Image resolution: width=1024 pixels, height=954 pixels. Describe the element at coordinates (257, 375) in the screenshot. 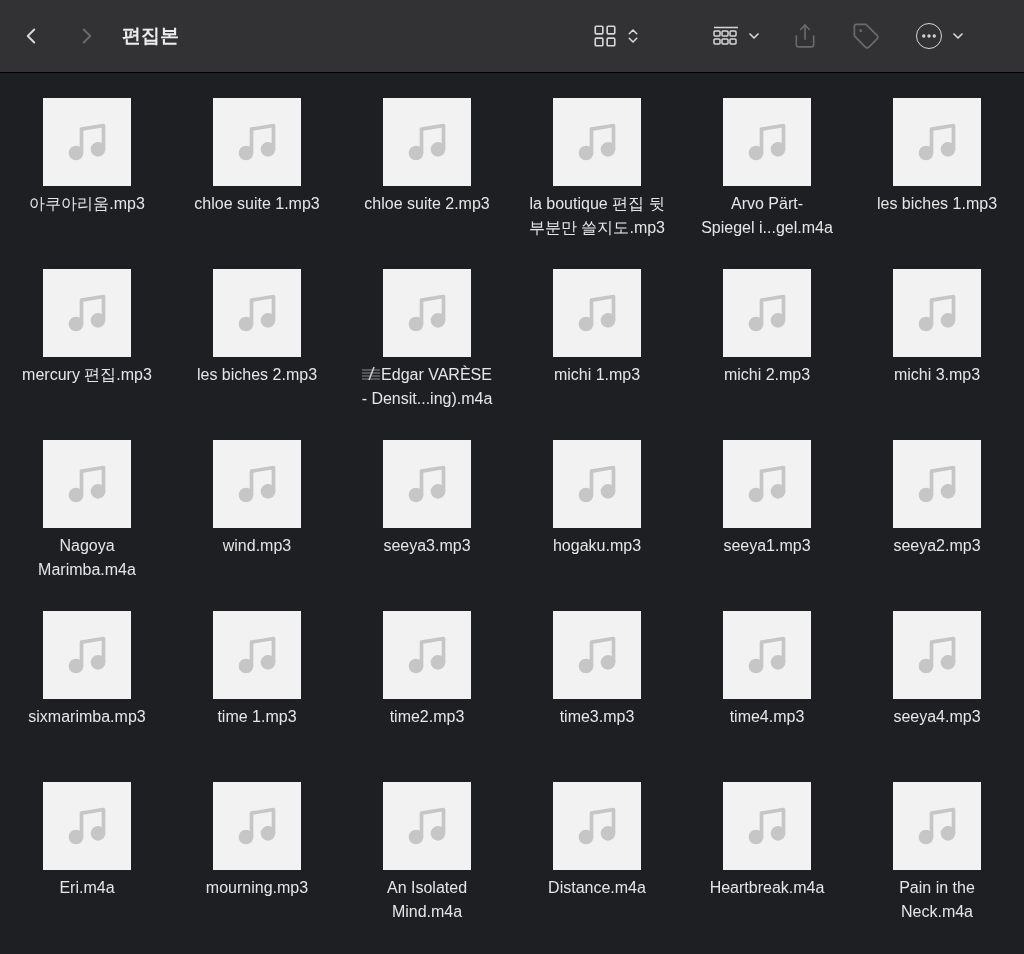

I see `file-name: les biches 2.mp3` at that location.